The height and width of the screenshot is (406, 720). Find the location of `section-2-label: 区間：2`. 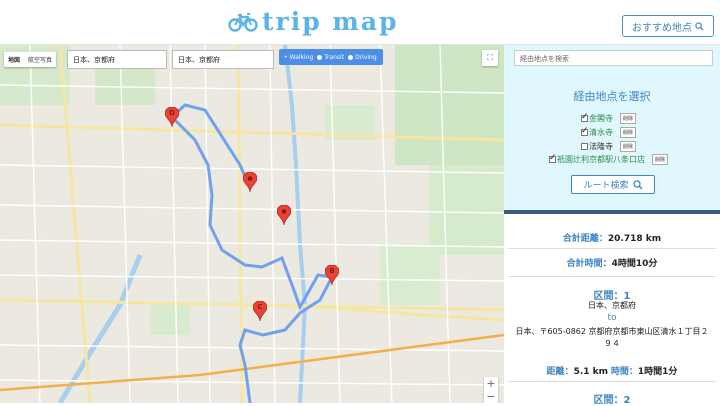

section-2-label: 区間：2 is located at coordinates (612, 400).